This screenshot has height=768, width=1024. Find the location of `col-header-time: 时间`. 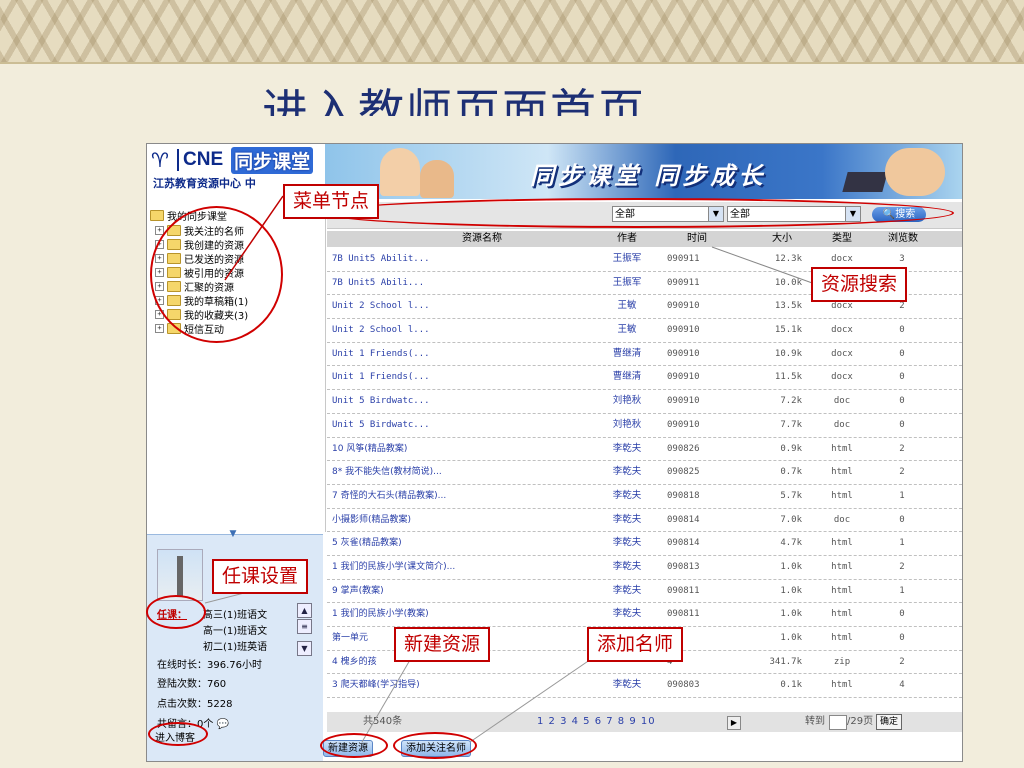

col-header-time: 时间 is located at coordinates (697, 239).